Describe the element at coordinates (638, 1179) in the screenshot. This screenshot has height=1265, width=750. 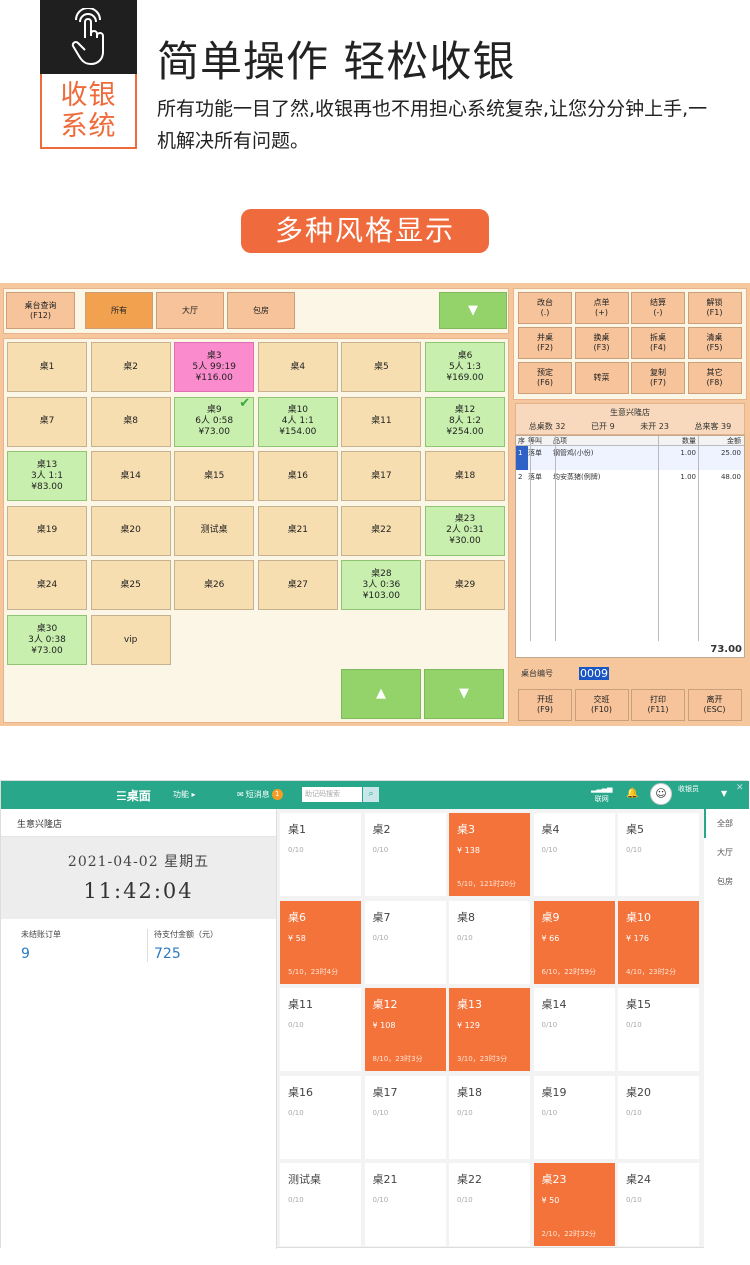
I see `table-name: 桌24` at that location.